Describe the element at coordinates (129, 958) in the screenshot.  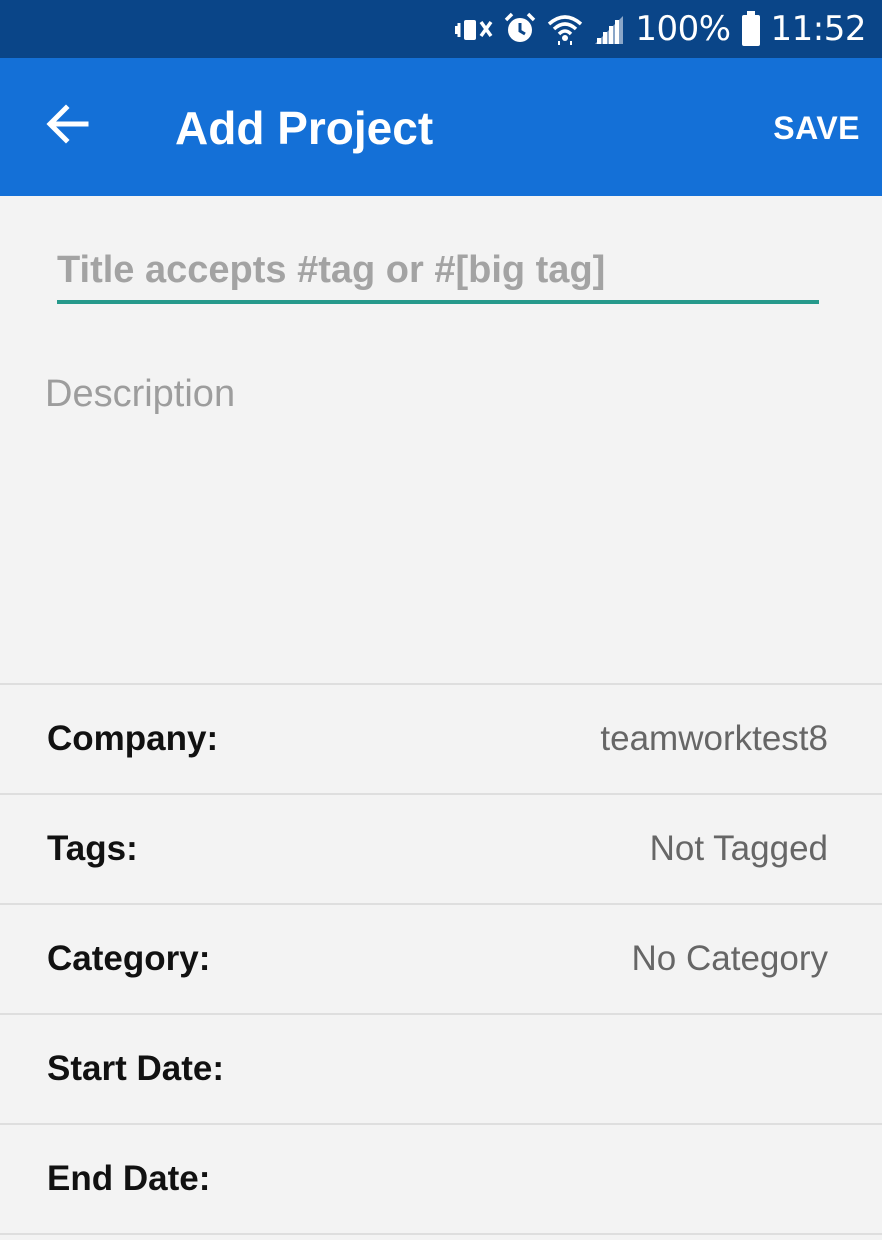
I see `category-label: Category:` at that location.